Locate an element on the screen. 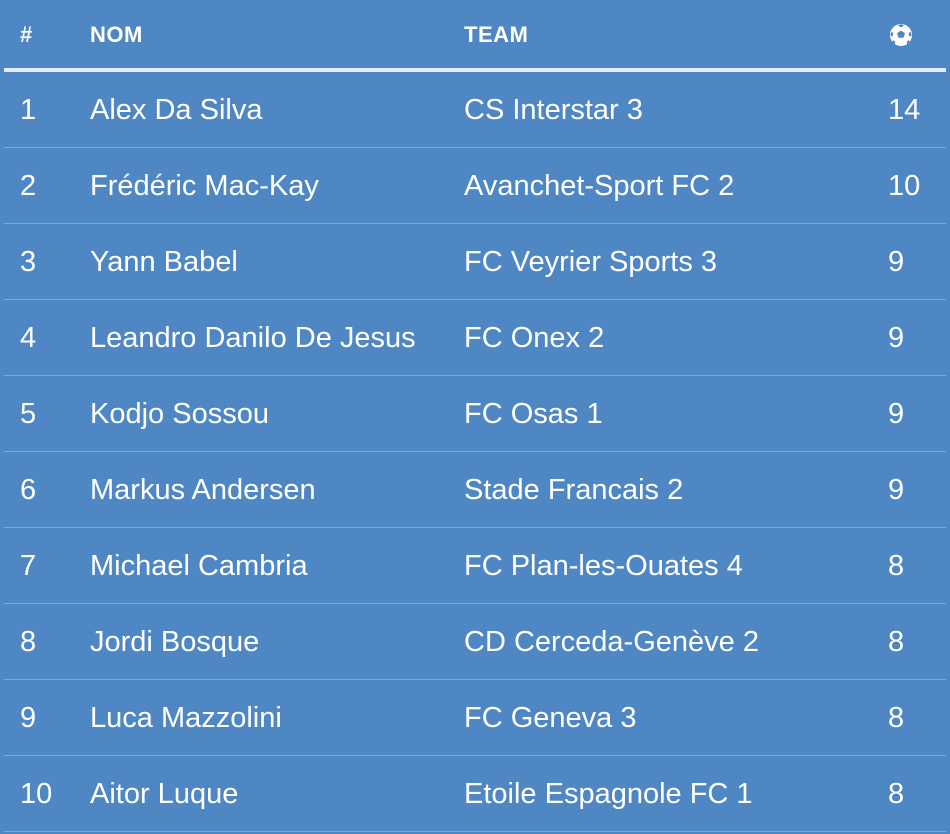  row-team-name: Avanchet-Sport FC 2 is located at coordinates (599, 186).